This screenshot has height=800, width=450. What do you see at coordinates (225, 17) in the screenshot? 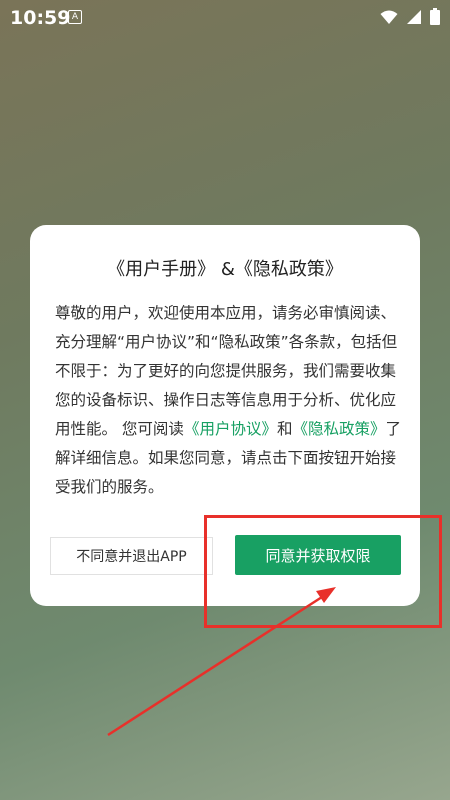
I see `status-bar: 10:59 A` at bounding box center [225, 17].